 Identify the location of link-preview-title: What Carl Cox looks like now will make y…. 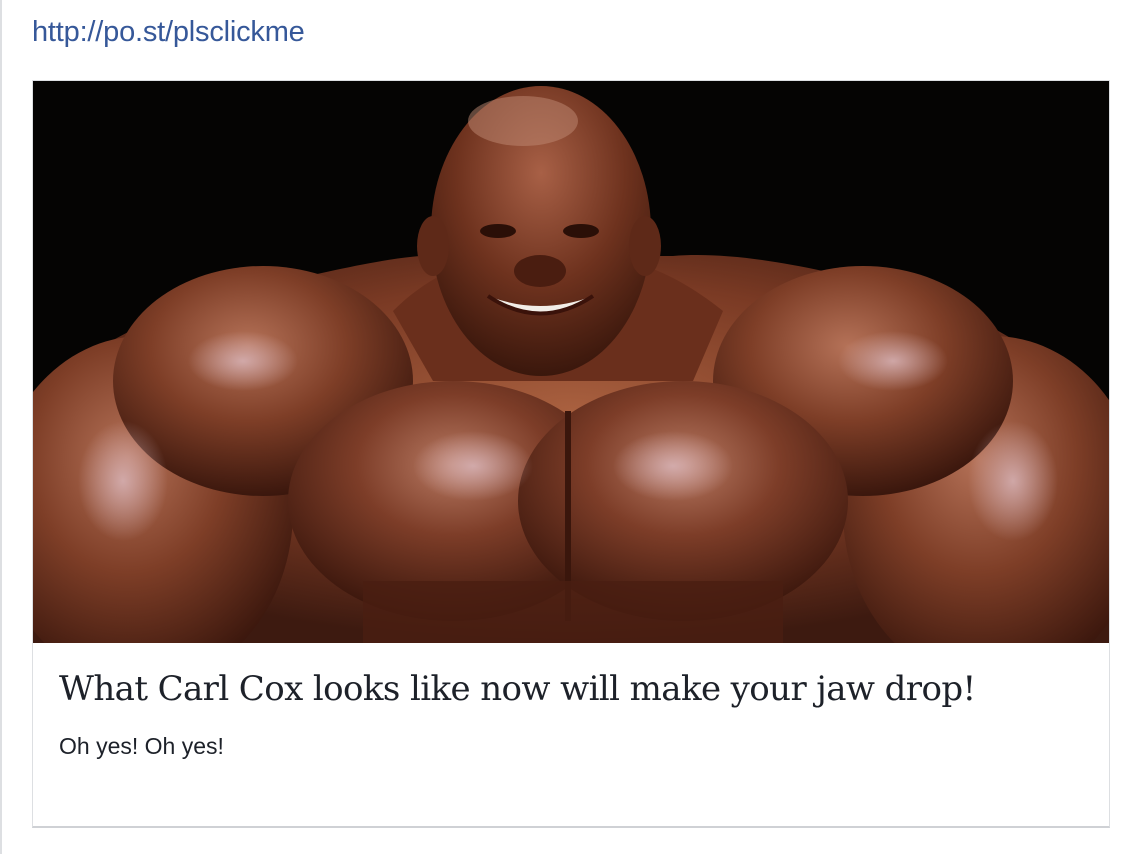
(517, 689).